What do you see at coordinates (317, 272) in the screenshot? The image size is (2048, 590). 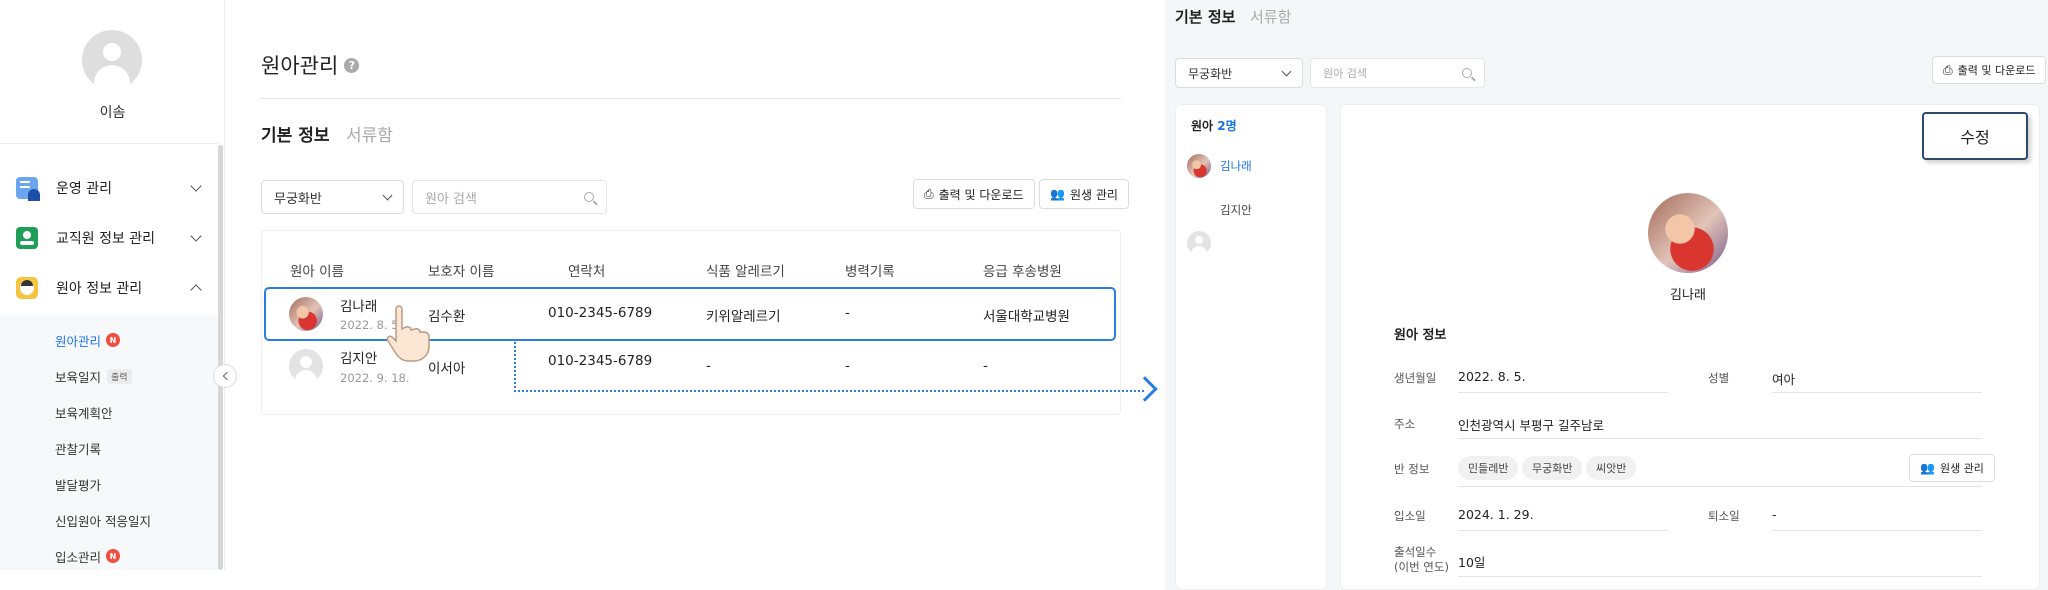 I see `header-child-name: 원아 이름` at bounding box center [317, 272].